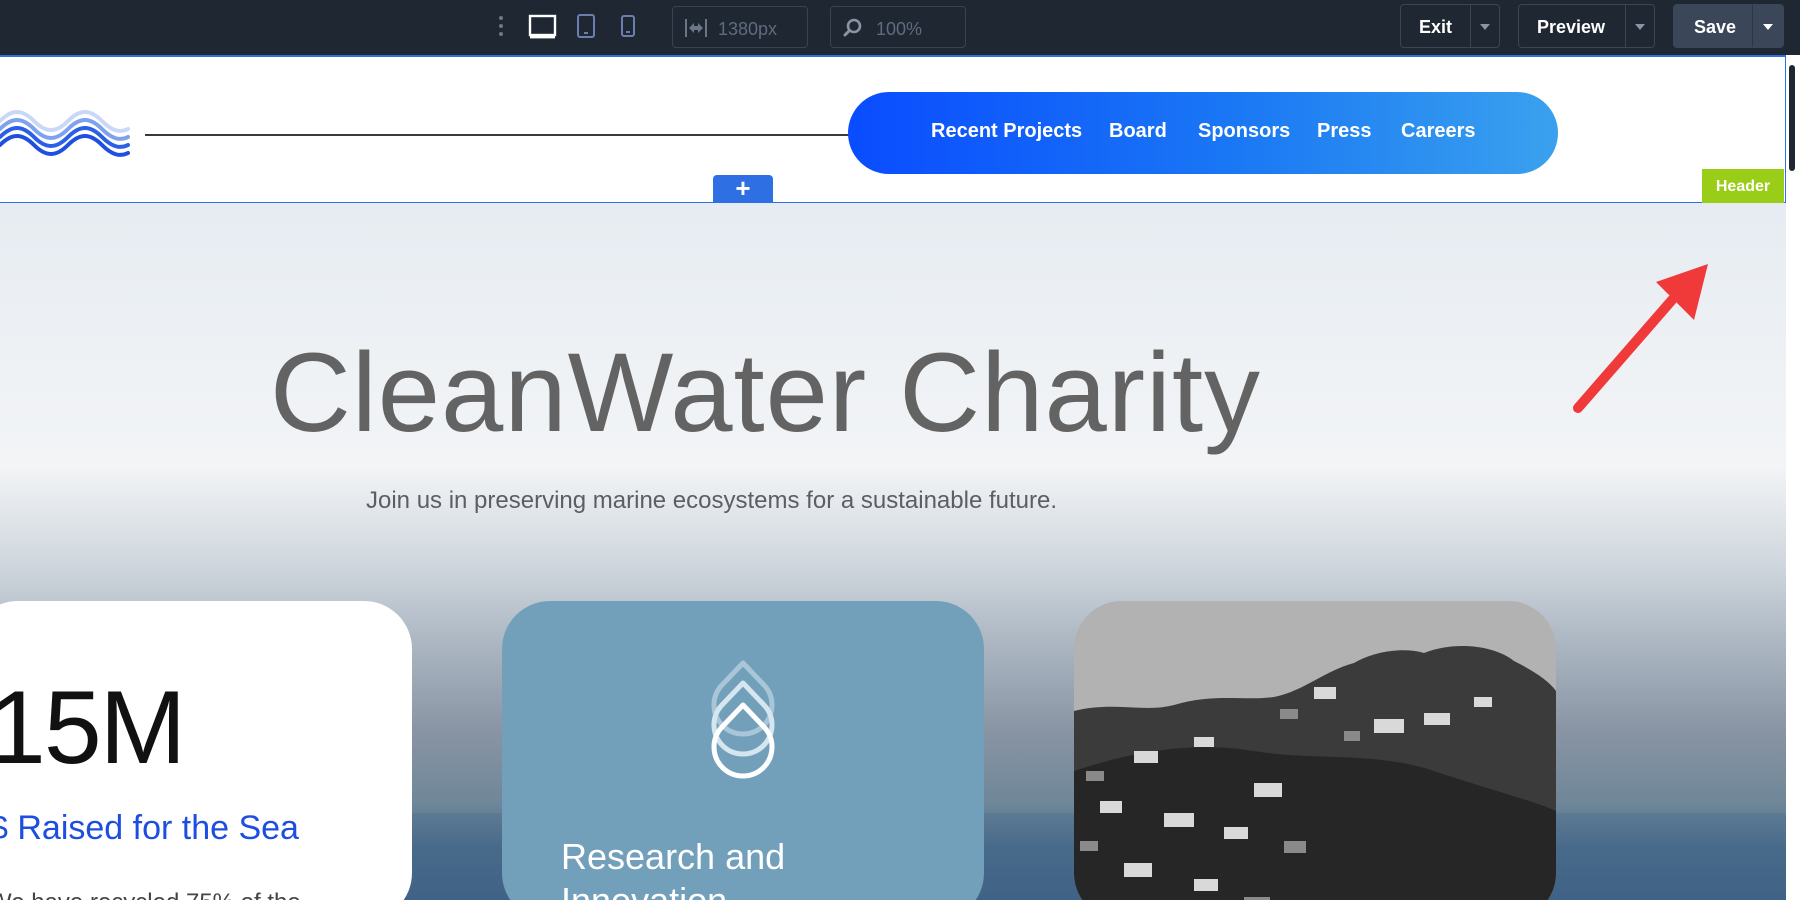  I want to click on save-dropdown-caret-icon, so click(1768, 27).